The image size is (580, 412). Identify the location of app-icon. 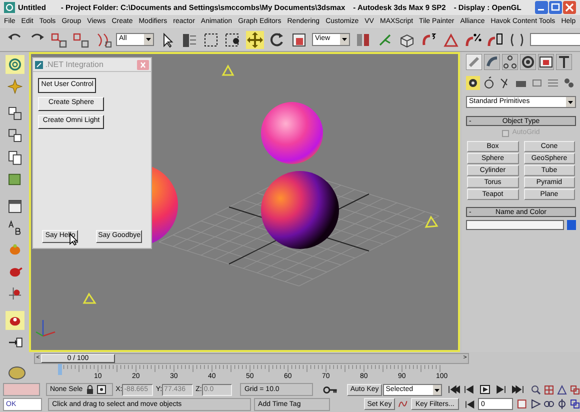
(9, 7).